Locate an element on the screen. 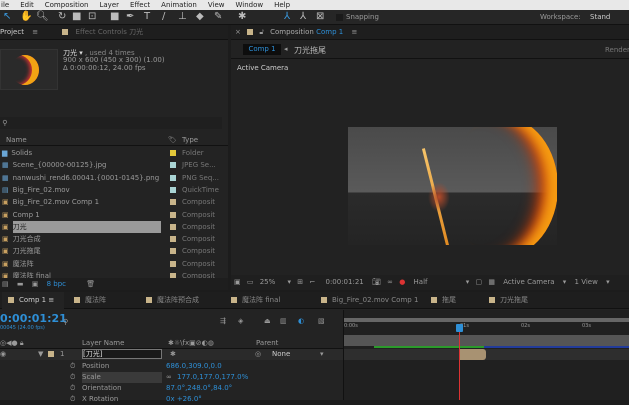 The width and height of the screenshot is (629, 405). breadcrumb-next: 刀光拖尾 is located at coordinates (310, 50).